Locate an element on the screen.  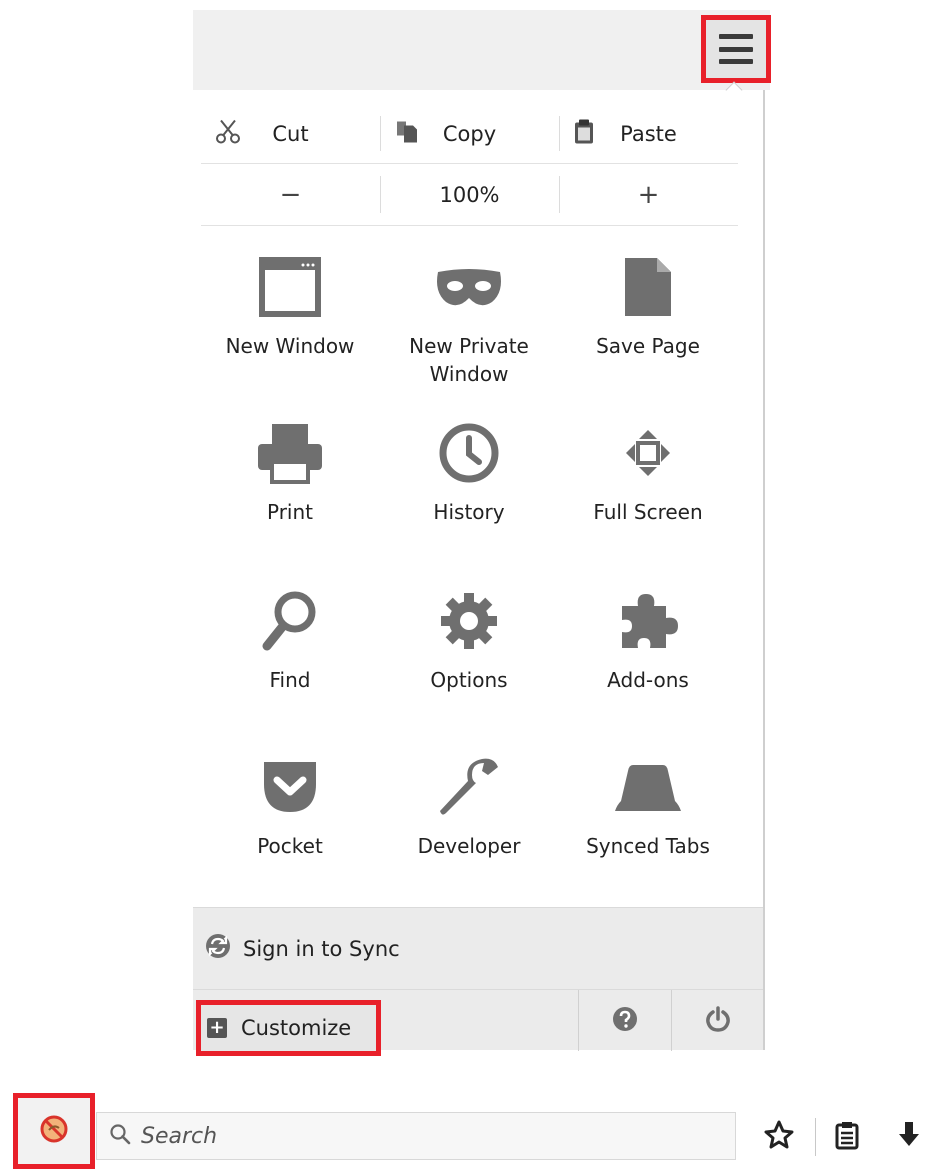
full-screen-label: Full Screen is located at coordinates (648, 512).